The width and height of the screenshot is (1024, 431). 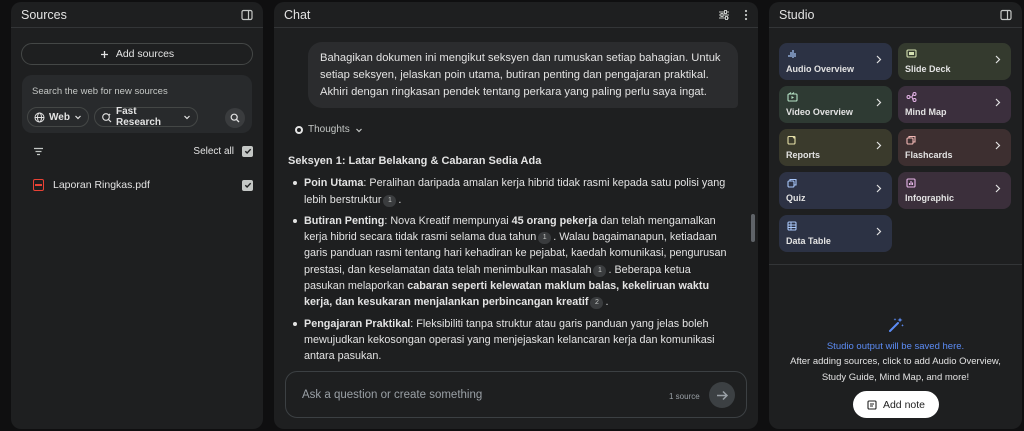 What do you see at coordinates (100, 91) in the screenshot?
I see `web-search-input: Search the web for new sources` at bounding box center [100, 91].